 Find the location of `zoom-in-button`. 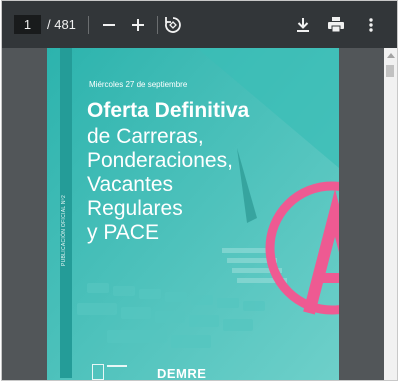

zoom-in-button is located at coordinates (138, 25).